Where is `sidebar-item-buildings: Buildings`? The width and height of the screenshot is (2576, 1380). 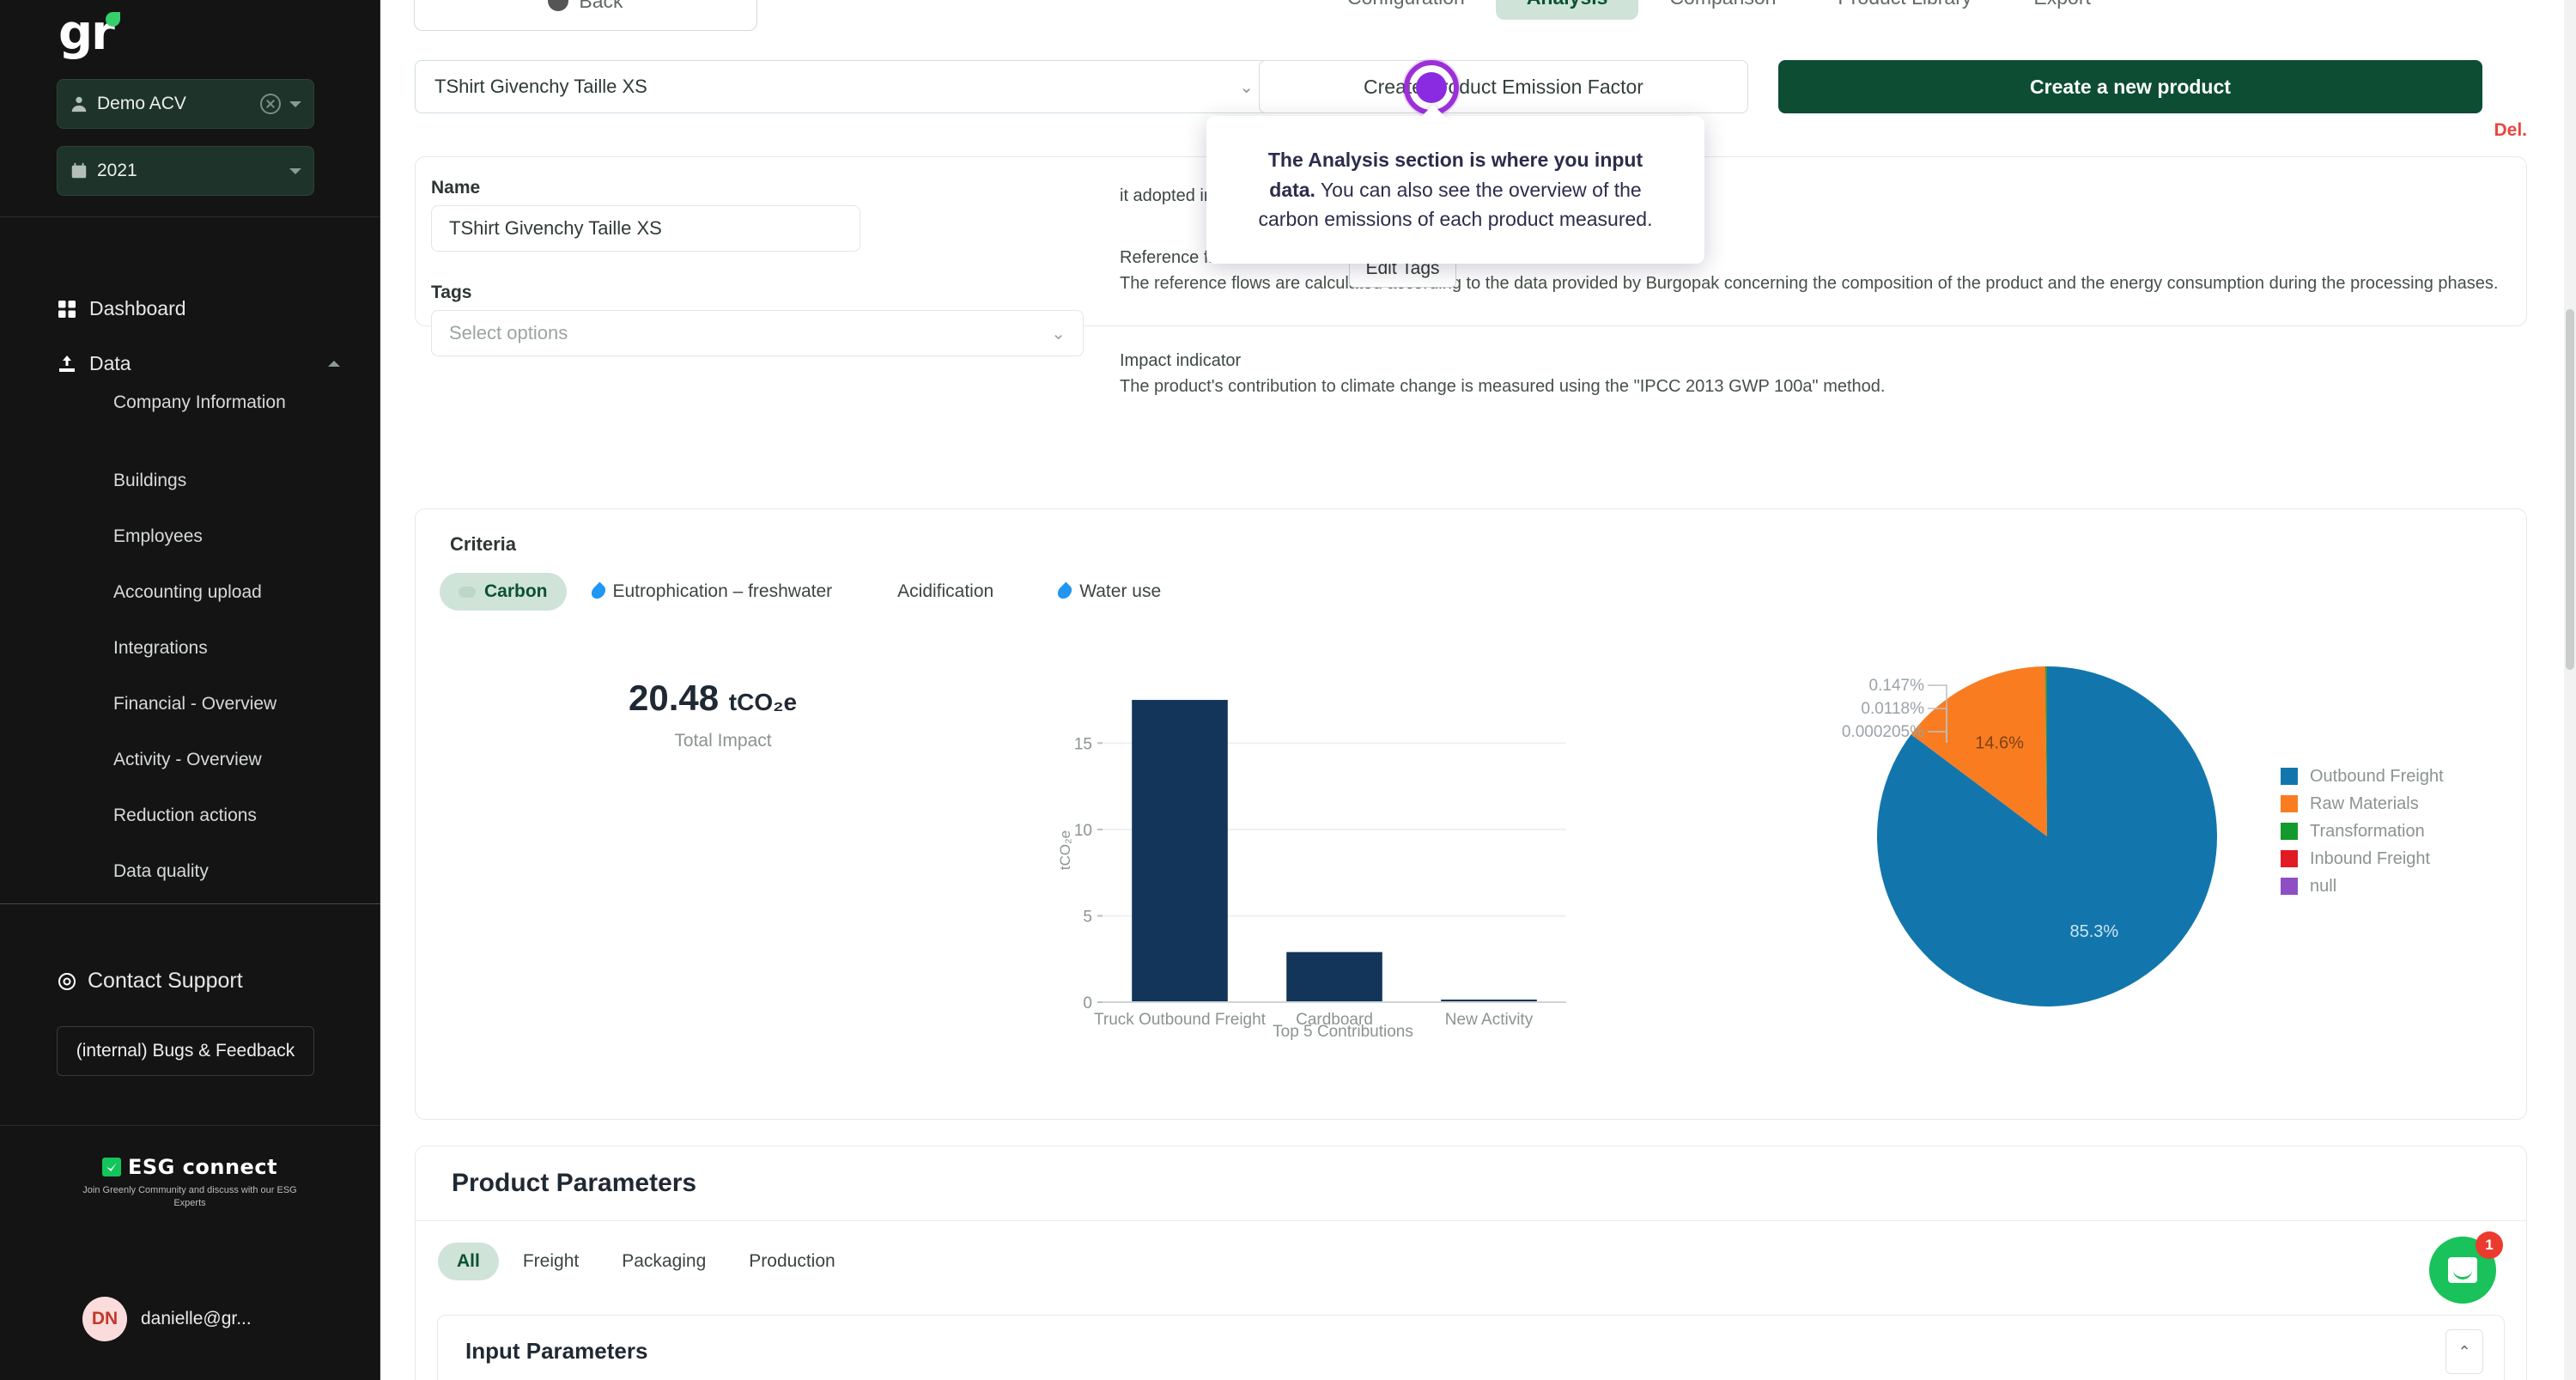 sidebar-item-buildings: Buildings is located at coordinates (242, 481).